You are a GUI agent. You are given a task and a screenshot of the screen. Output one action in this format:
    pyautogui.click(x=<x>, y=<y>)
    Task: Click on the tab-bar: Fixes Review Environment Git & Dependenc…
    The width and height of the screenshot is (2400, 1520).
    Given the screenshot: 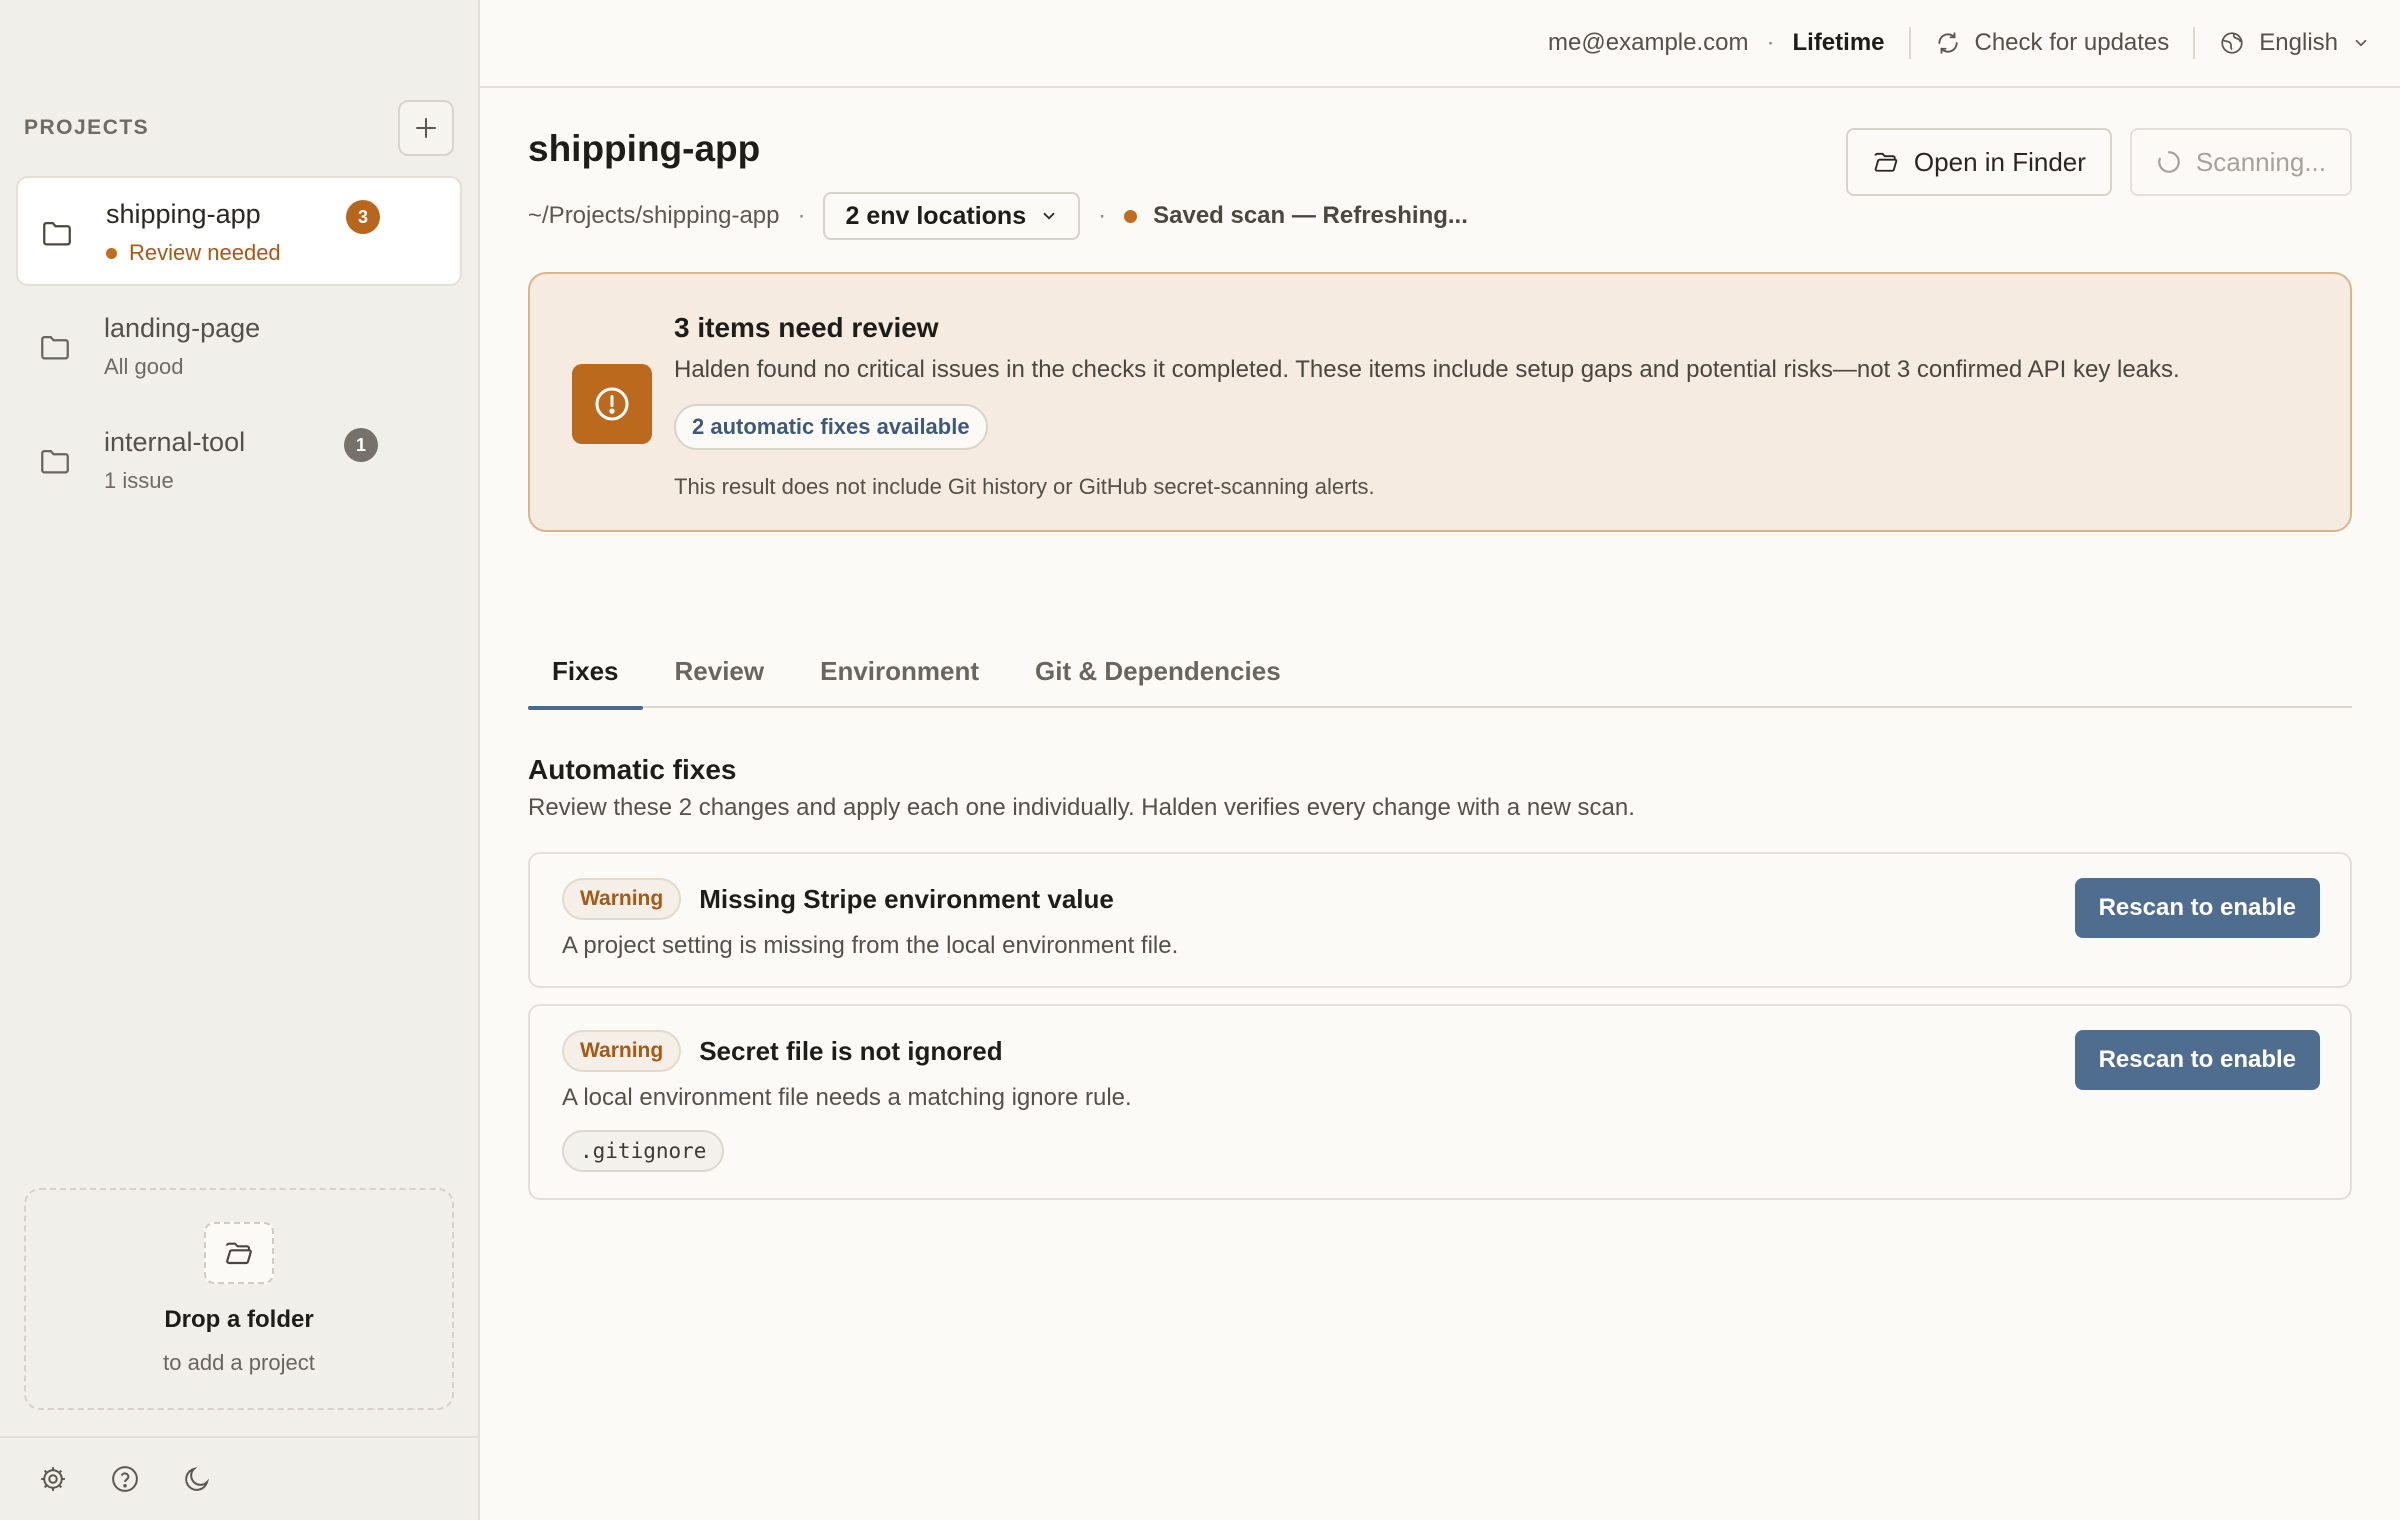 What is the action you would take?
    pyautogui.click(x=1440, y=678)
    